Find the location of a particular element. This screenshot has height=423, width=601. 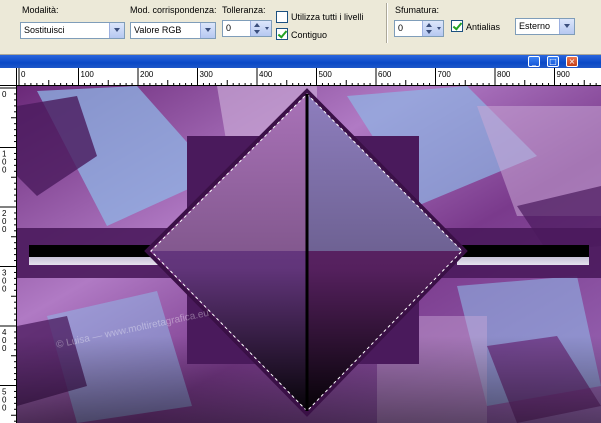

tolerance-value: 0 is located at coordinates (229, 28).